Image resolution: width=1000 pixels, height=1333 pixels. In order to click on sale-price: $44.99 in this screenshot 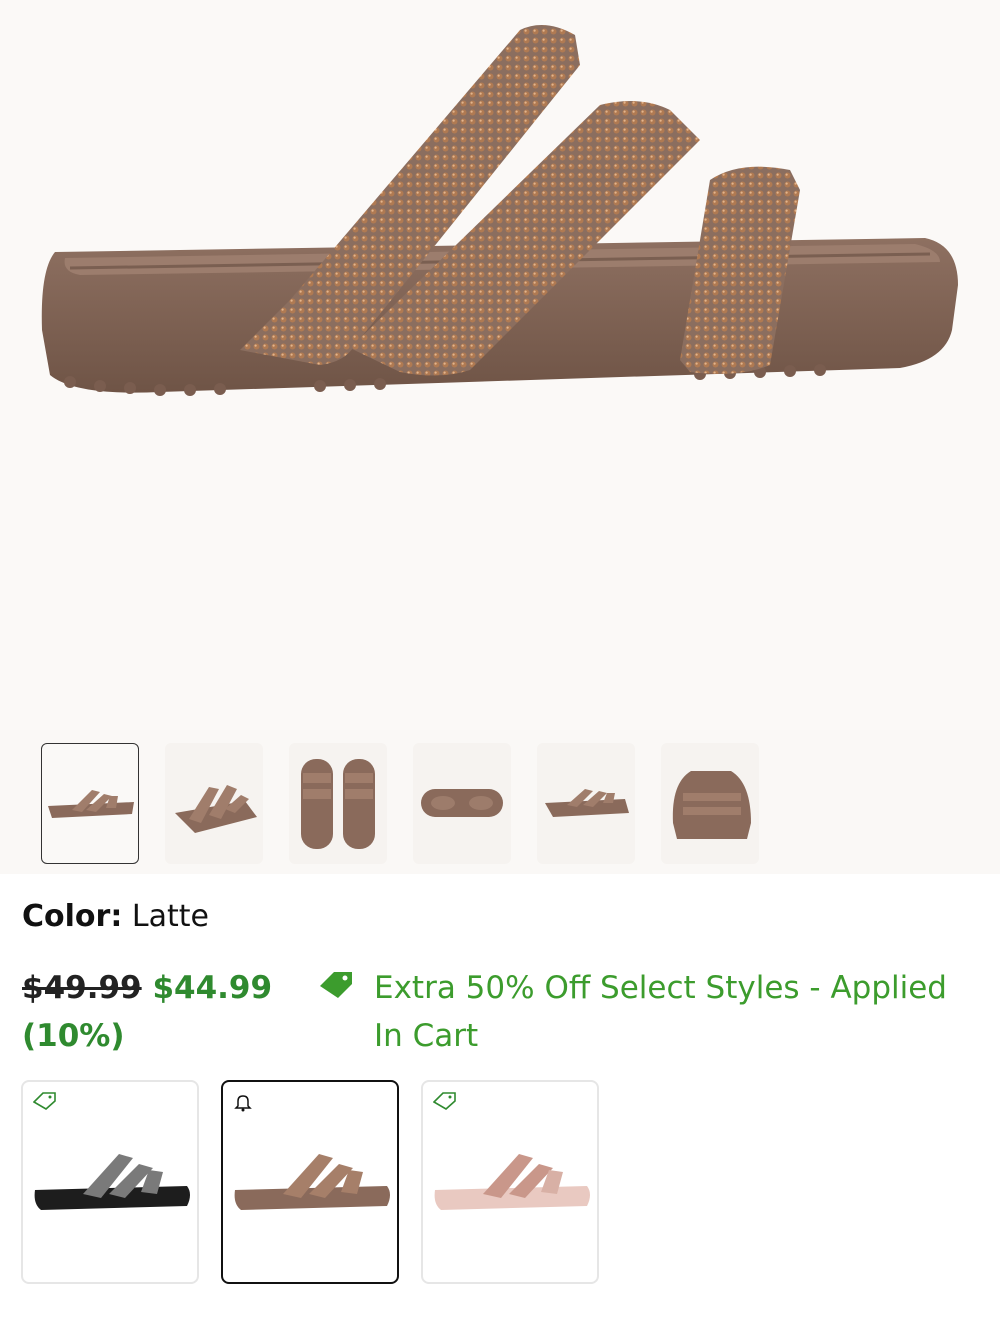, I will do `click(212, 988)`.